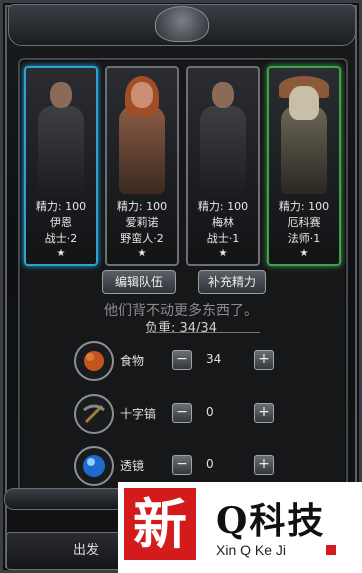  Describe the element at coordinates (182, 24) in the screenshot. I see `skull-ornament-icon` at that location.